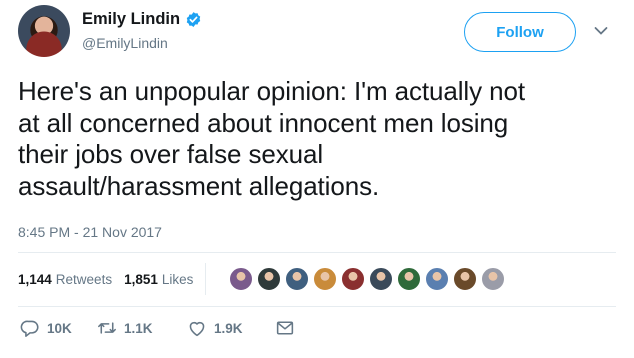 This screenshot has width=634, height=358. I want to click on reply-button: 10K, so click(58, 328).